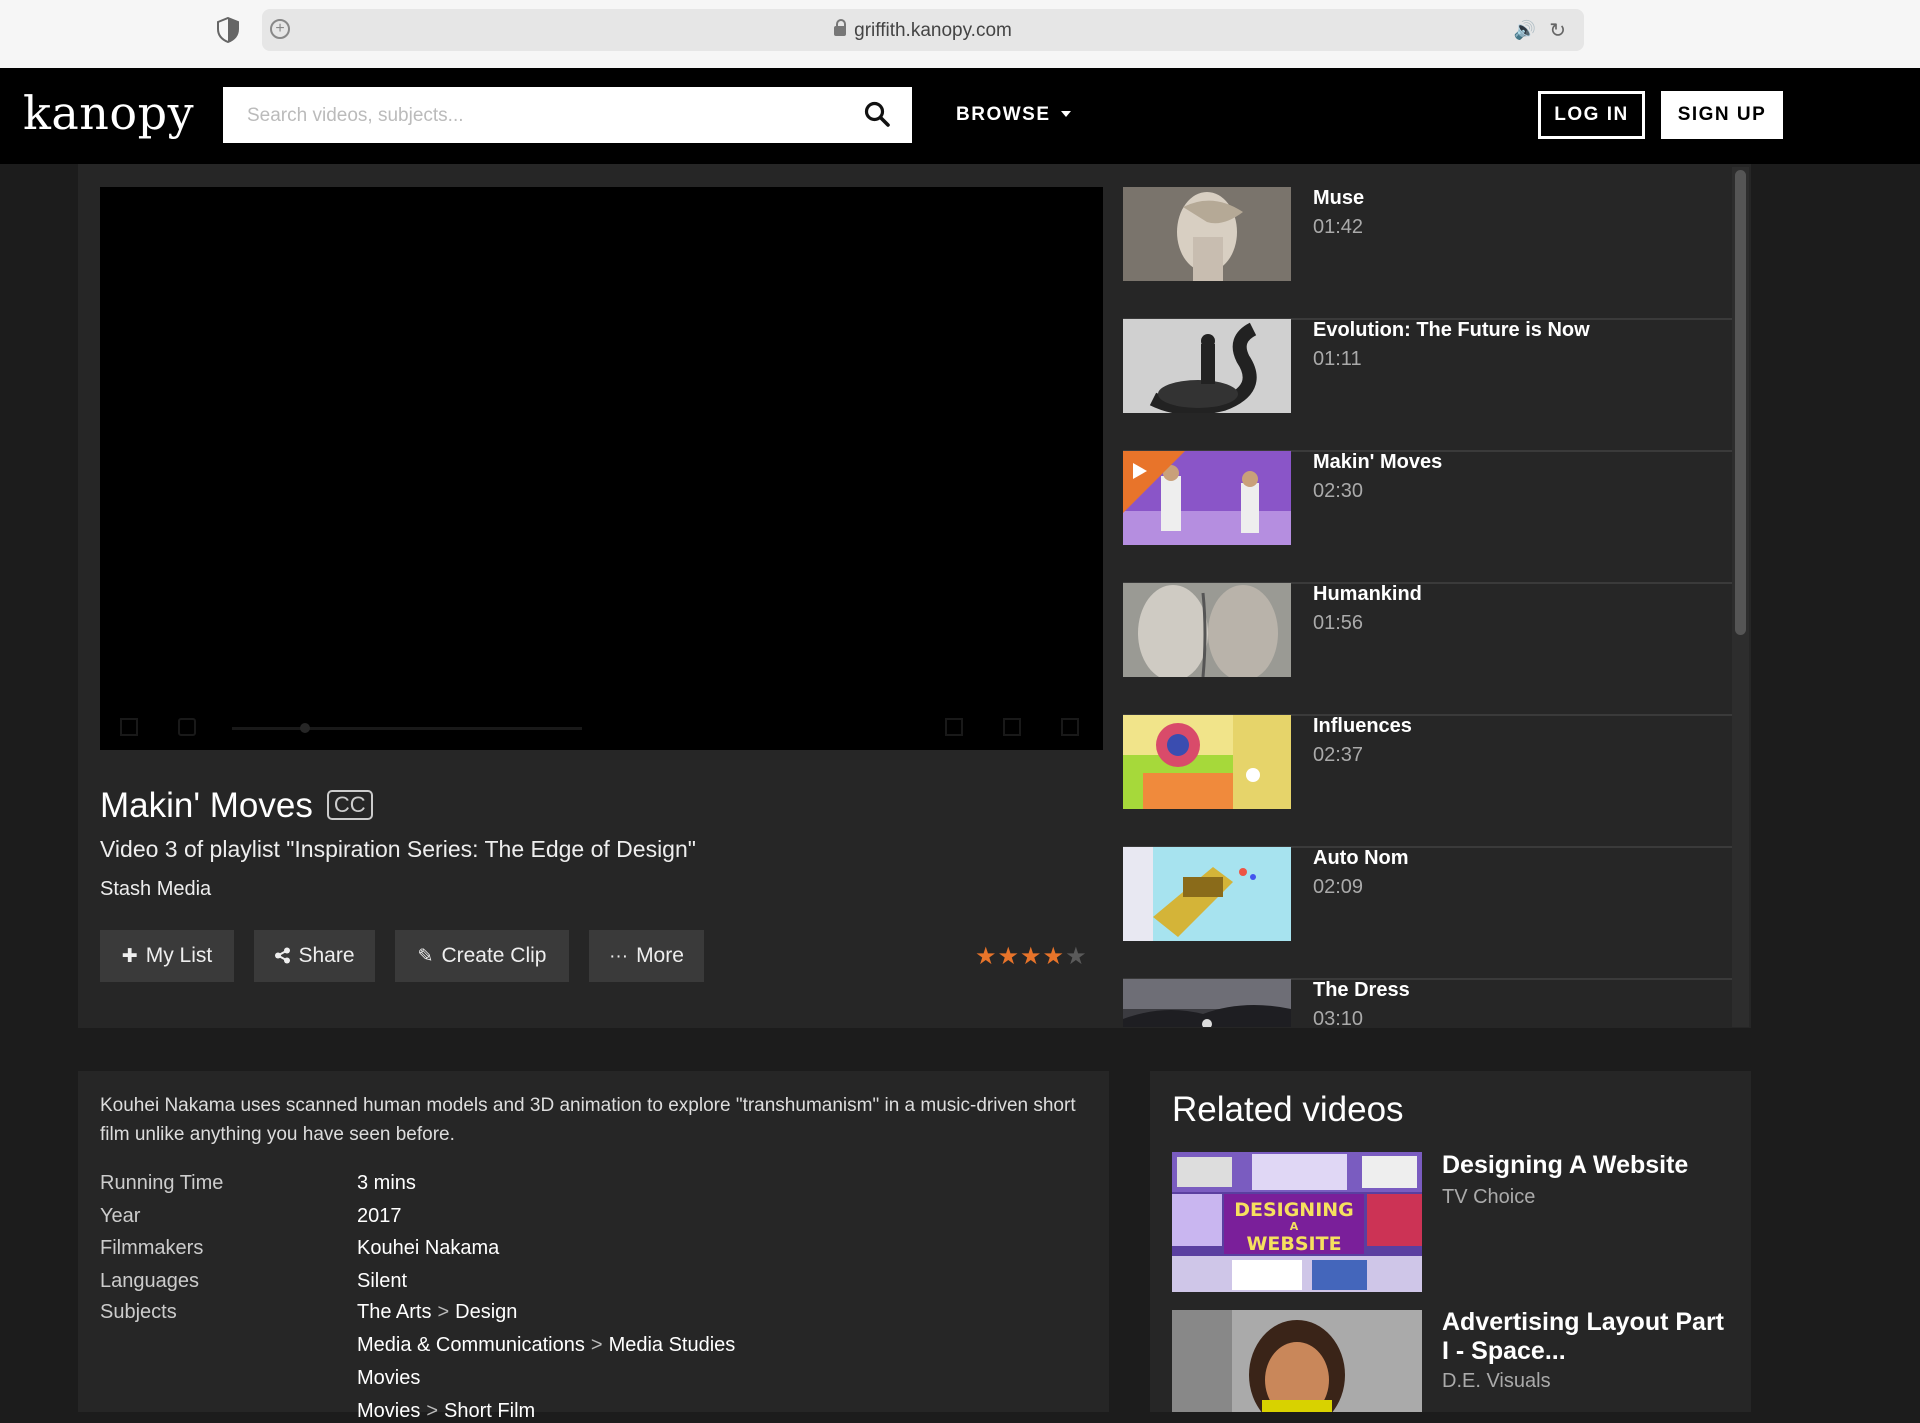 The width and height of the screenshot is (1920, 1423). I want to click on browser-chrome: griffith.kanopy.com 🔊 ↻ +, so click(960, 34).